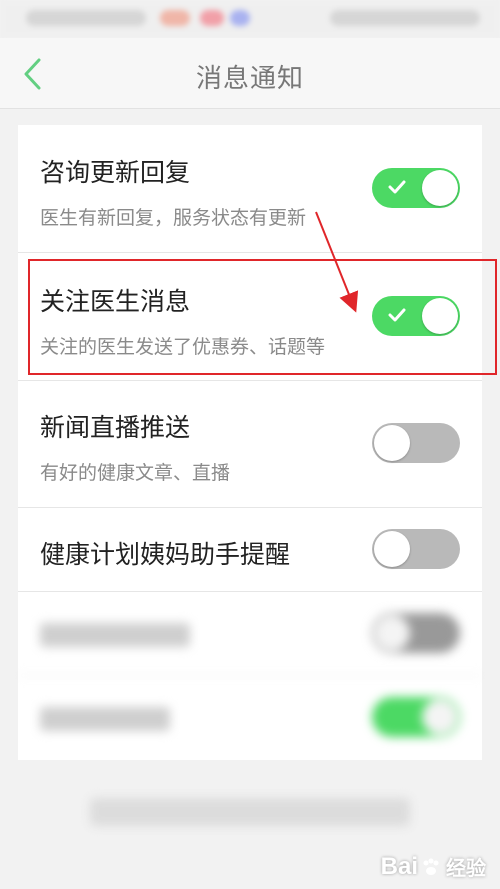 This screenshot has height=889, width=500. What do you see at coordinates (135, 473) in the screenshot?
I see `setting-subtitle: 有好的健康文章、直播` at bounding box center [135, 473].